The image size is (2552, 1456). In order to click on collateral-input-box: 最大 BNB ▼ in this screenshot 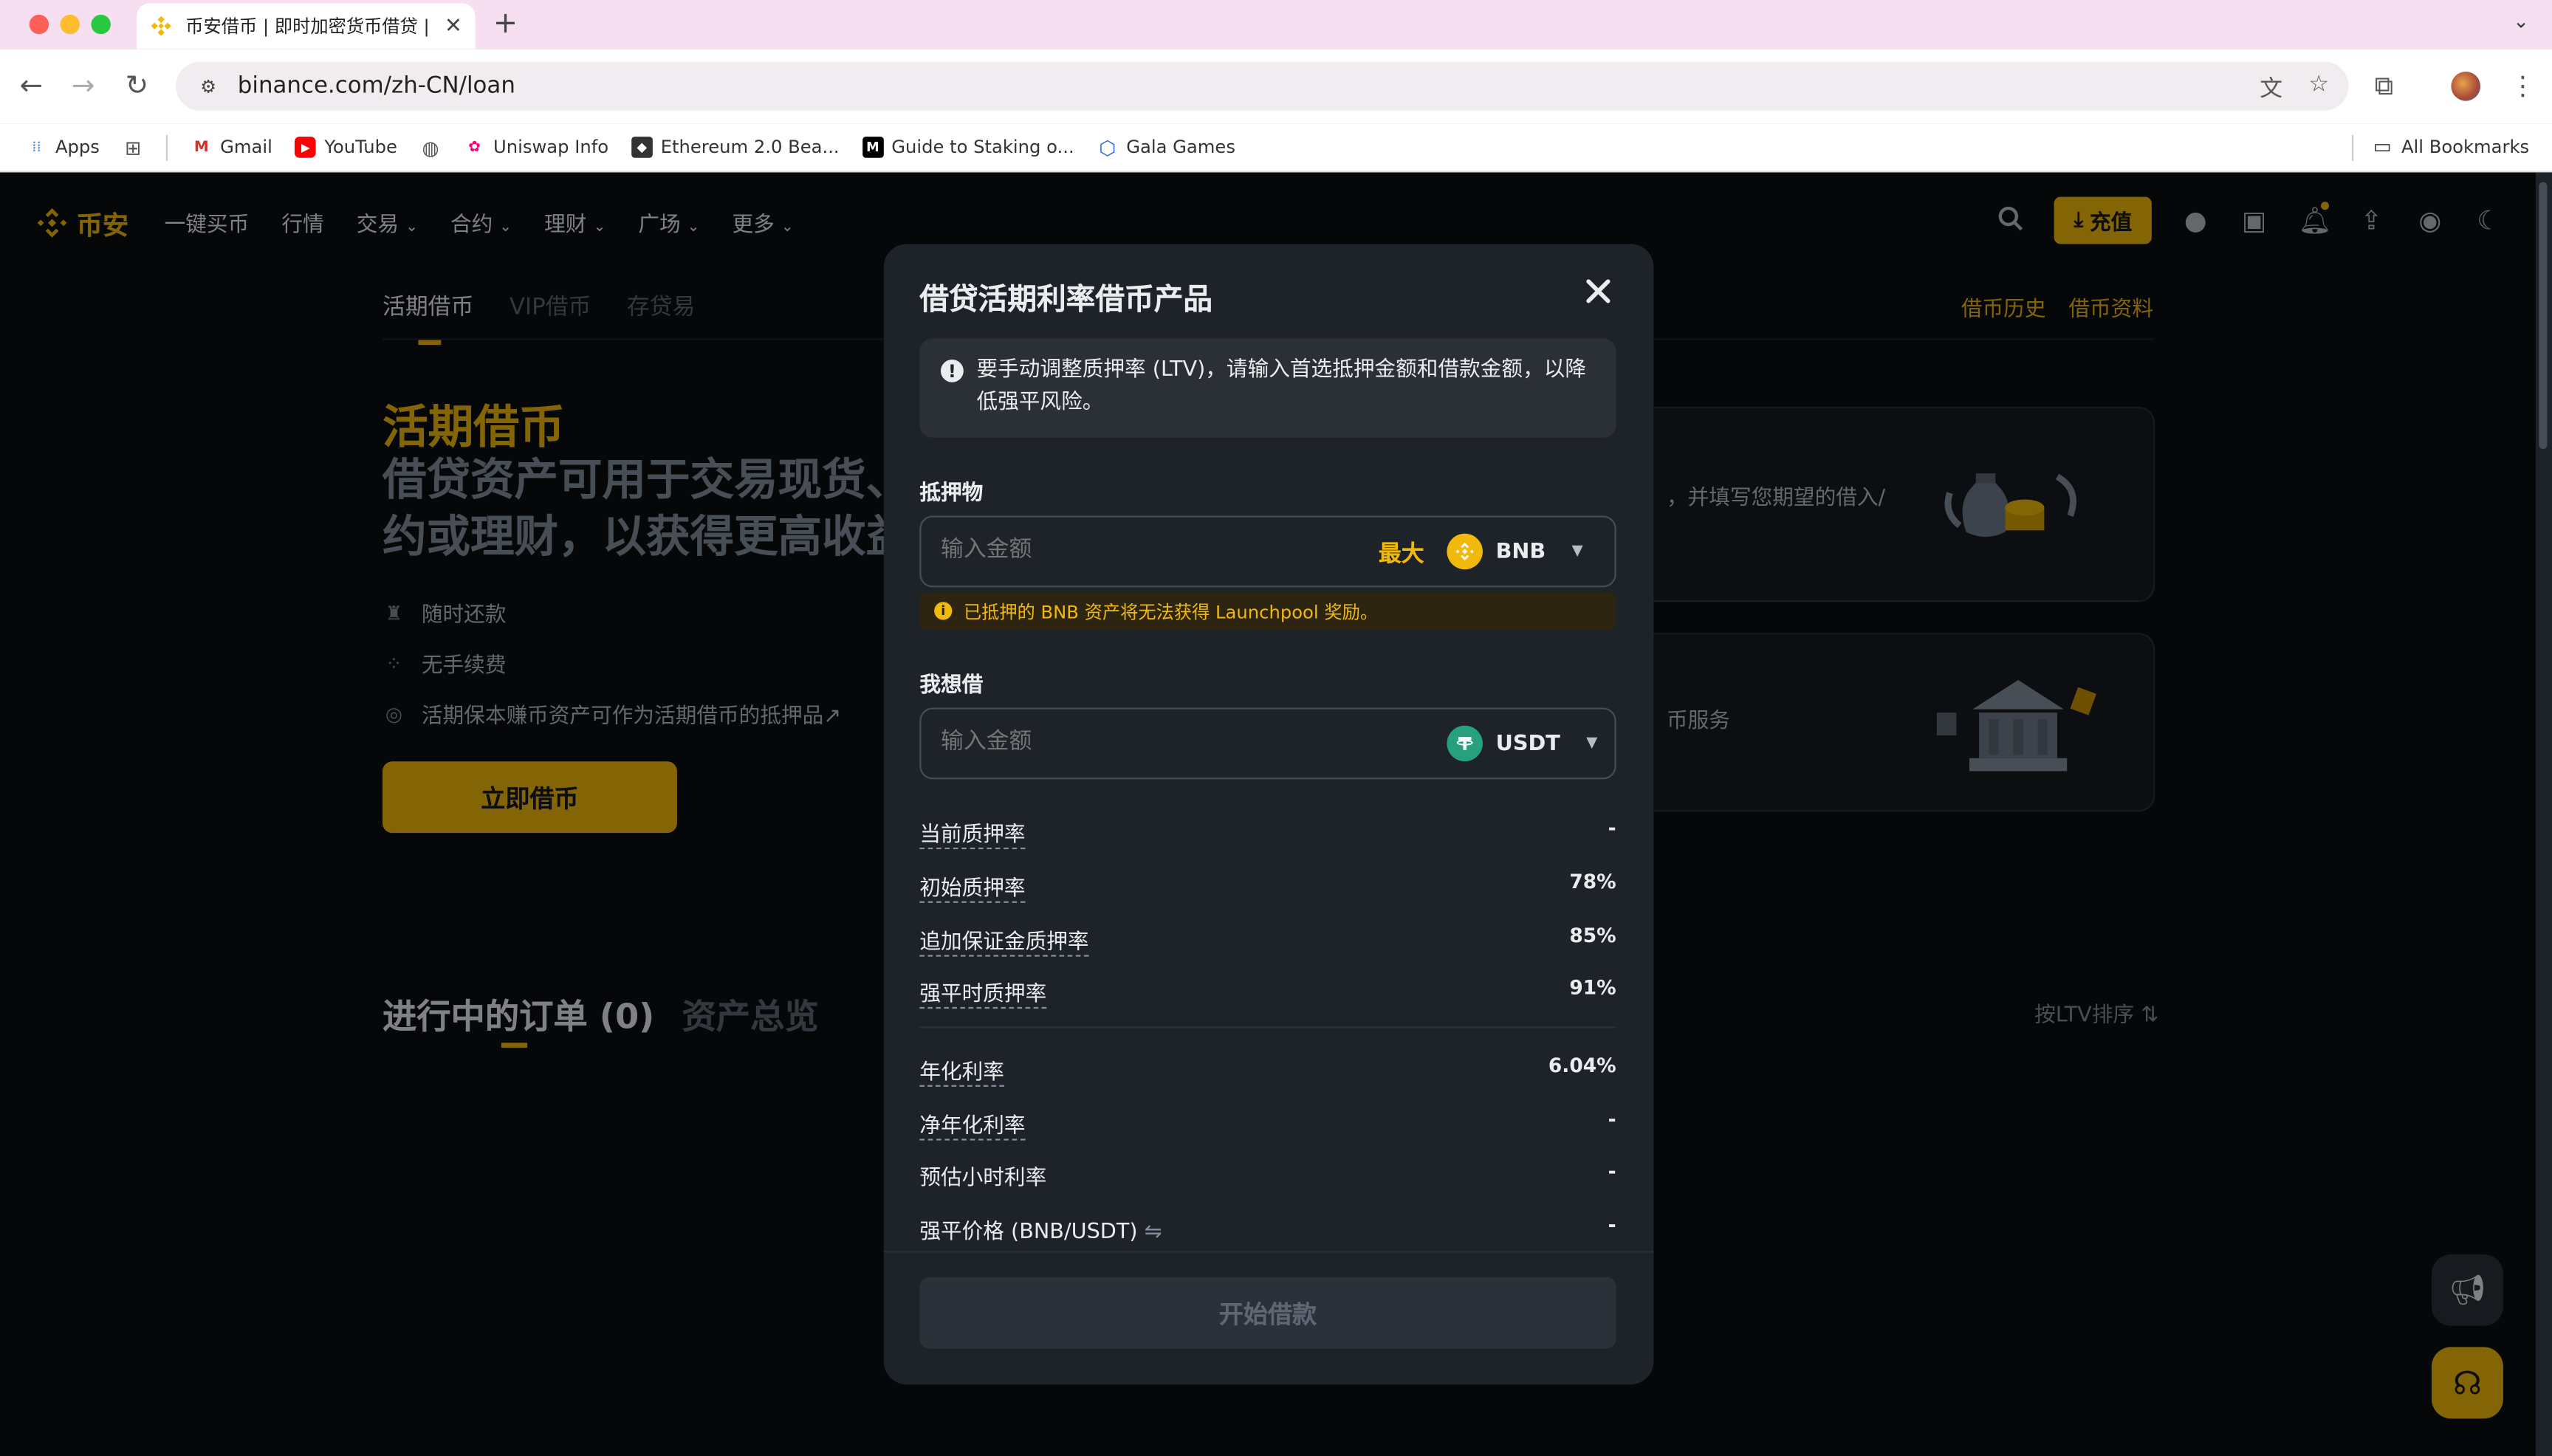, I will do `click(1267, 552)`.